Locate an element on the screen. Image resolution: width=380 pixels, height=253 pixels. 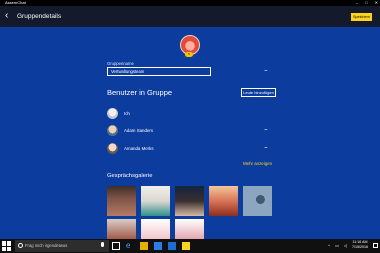
taskbar-search-input: Frag mich irgendetwas is located at coordinates (62, 246).